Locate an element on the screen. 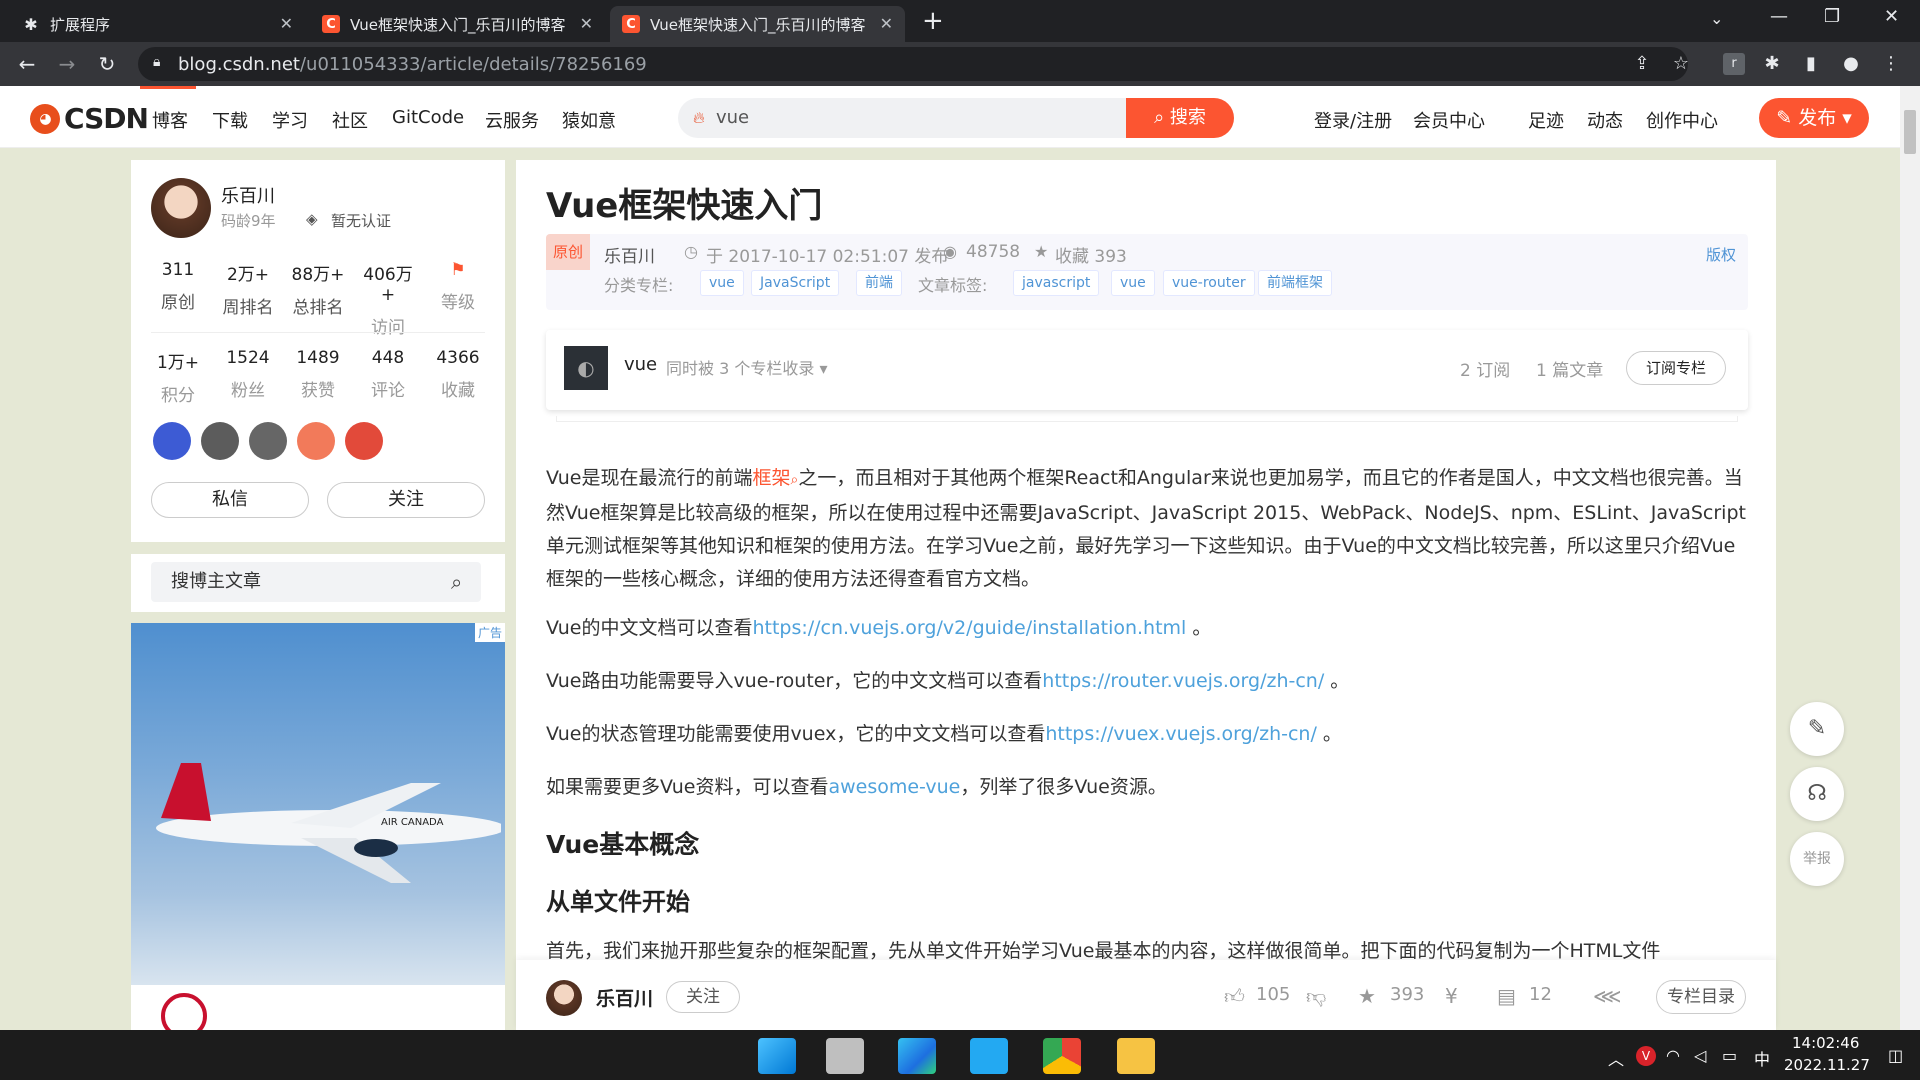 The width and height of the screenshot is (1920, 1080). follow-author-button: 关注 is located at coordinates (406, 500).